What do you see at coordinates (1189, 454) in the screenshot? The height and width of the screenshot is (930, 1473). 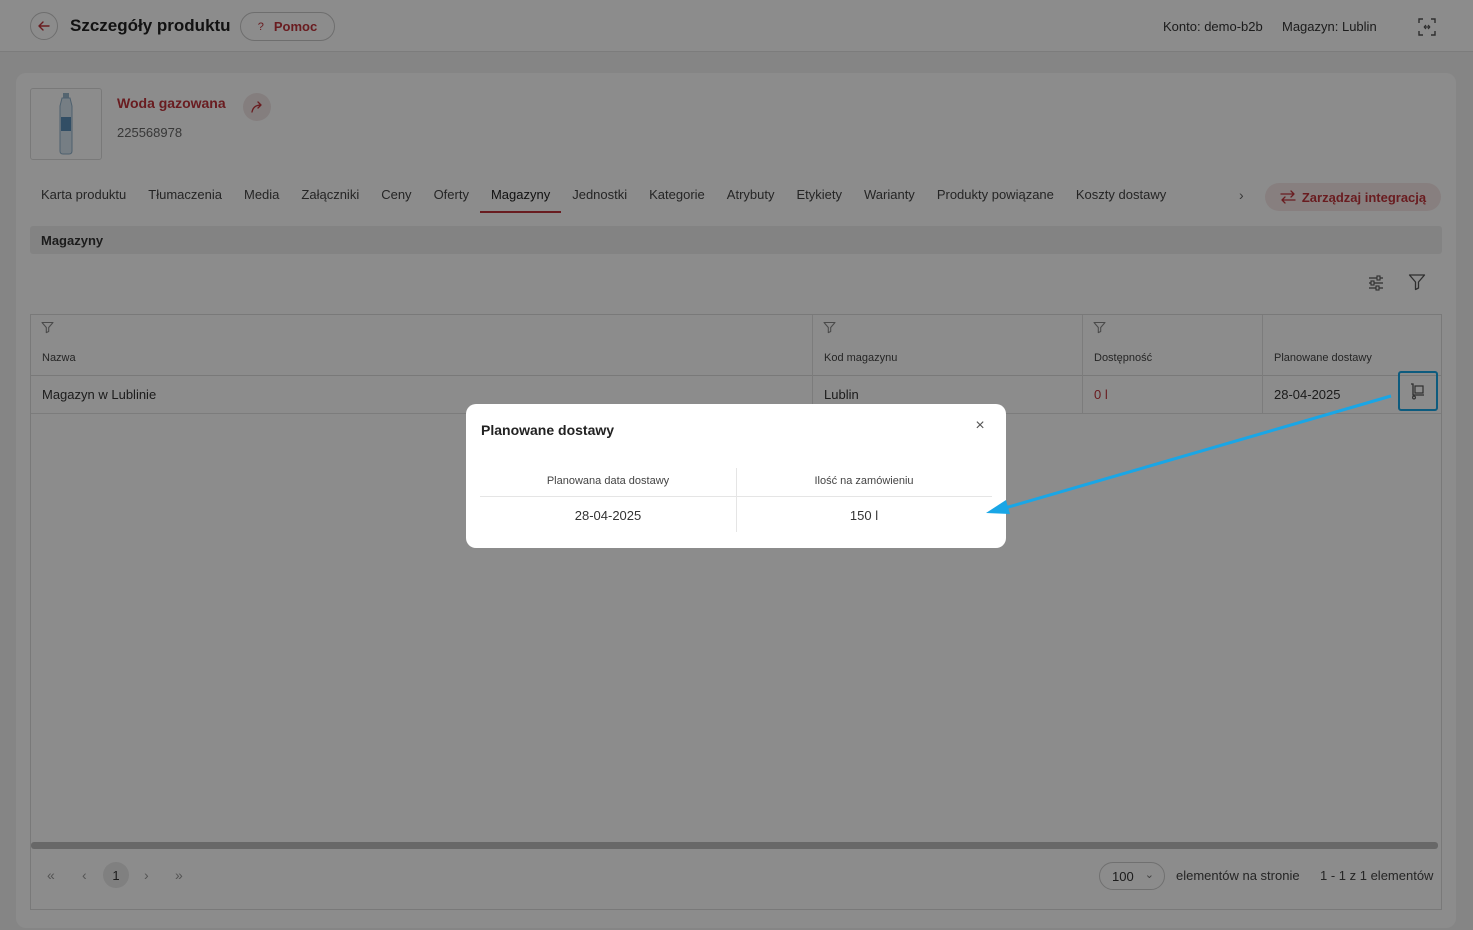 I see `annotation-arrow` at bounding box center [1189, 454].